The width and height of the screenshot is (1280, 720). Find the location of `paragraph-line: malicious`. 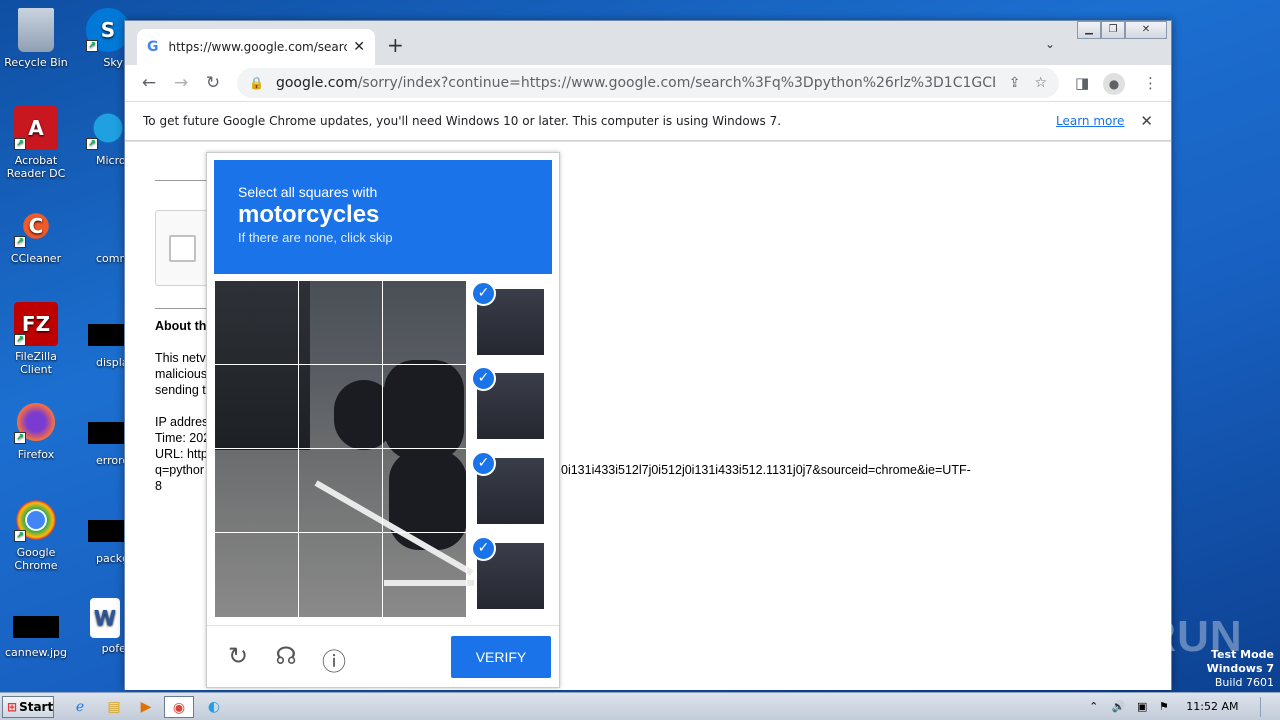

paragraph-line: malicious is located at coordinates (181, 374).